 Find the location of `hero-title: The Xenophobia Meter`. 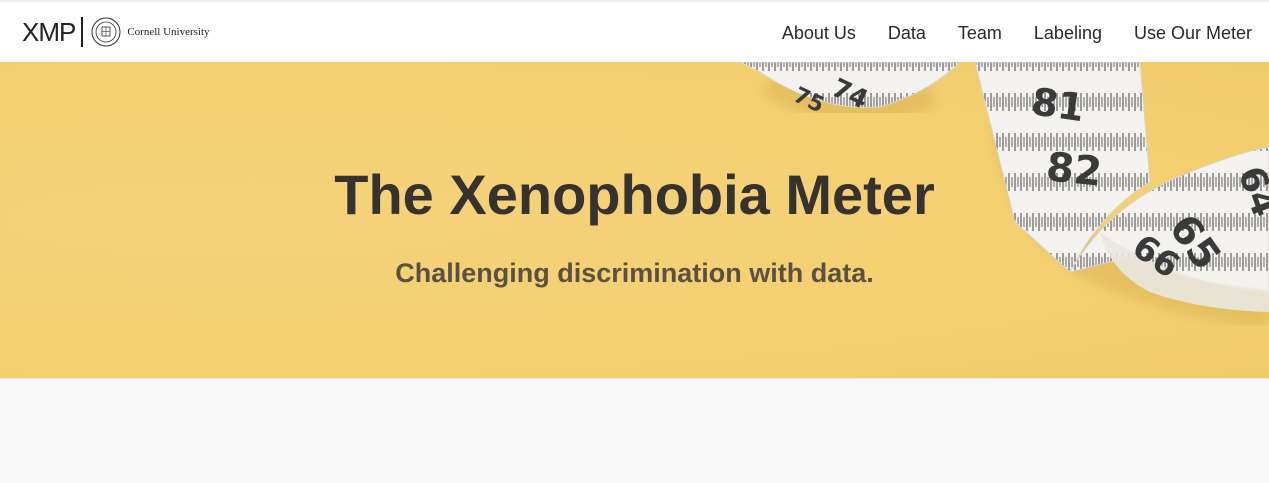

hero-title: The Xenophobia Meter is located at coordinates (634, 194).